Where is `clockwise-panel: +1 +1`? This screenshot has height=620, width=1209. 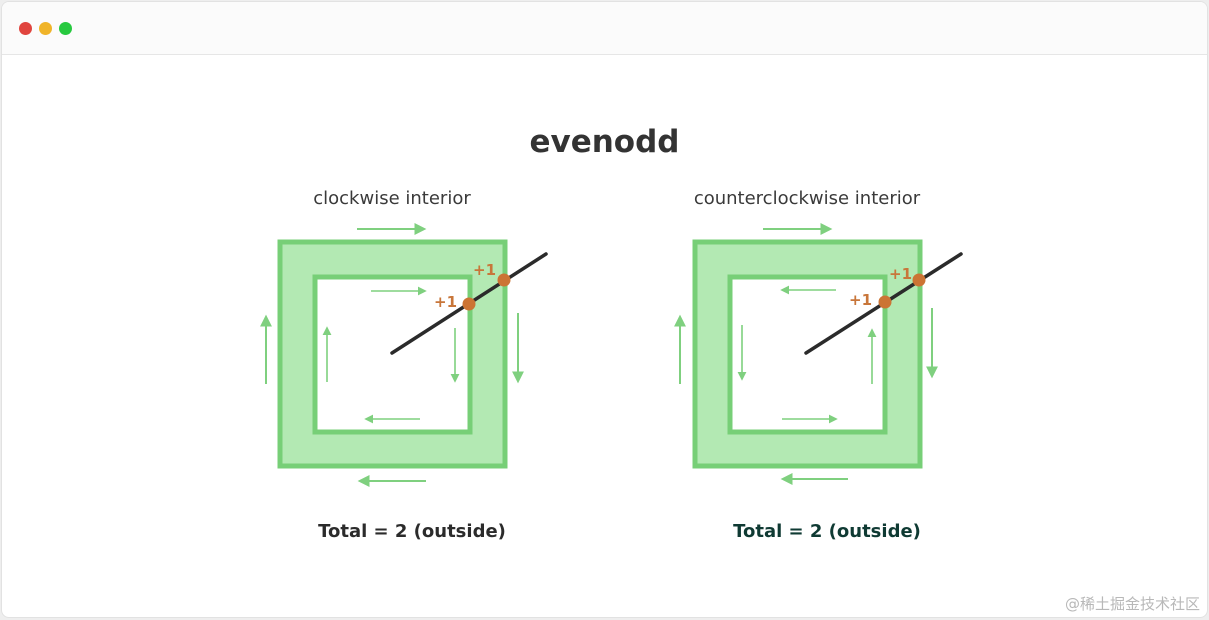 clockwise-panel: +1 +1 is located at coordinates (404, 355).